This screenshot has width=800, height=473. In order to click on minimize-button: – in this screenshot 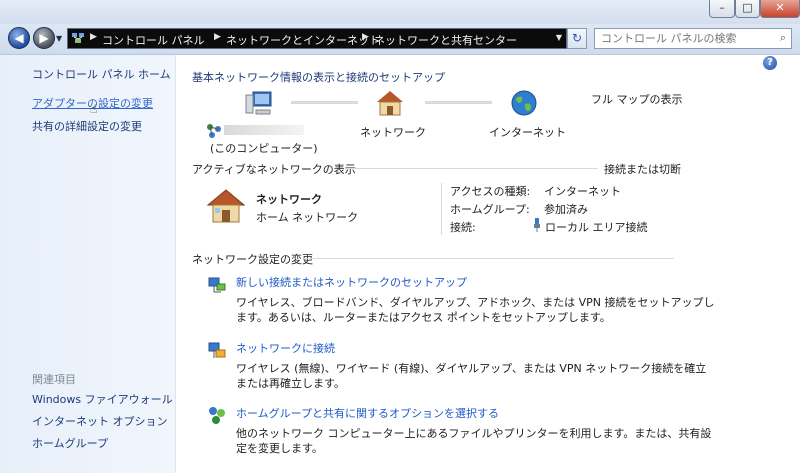, I will do `click(722, 9)`.